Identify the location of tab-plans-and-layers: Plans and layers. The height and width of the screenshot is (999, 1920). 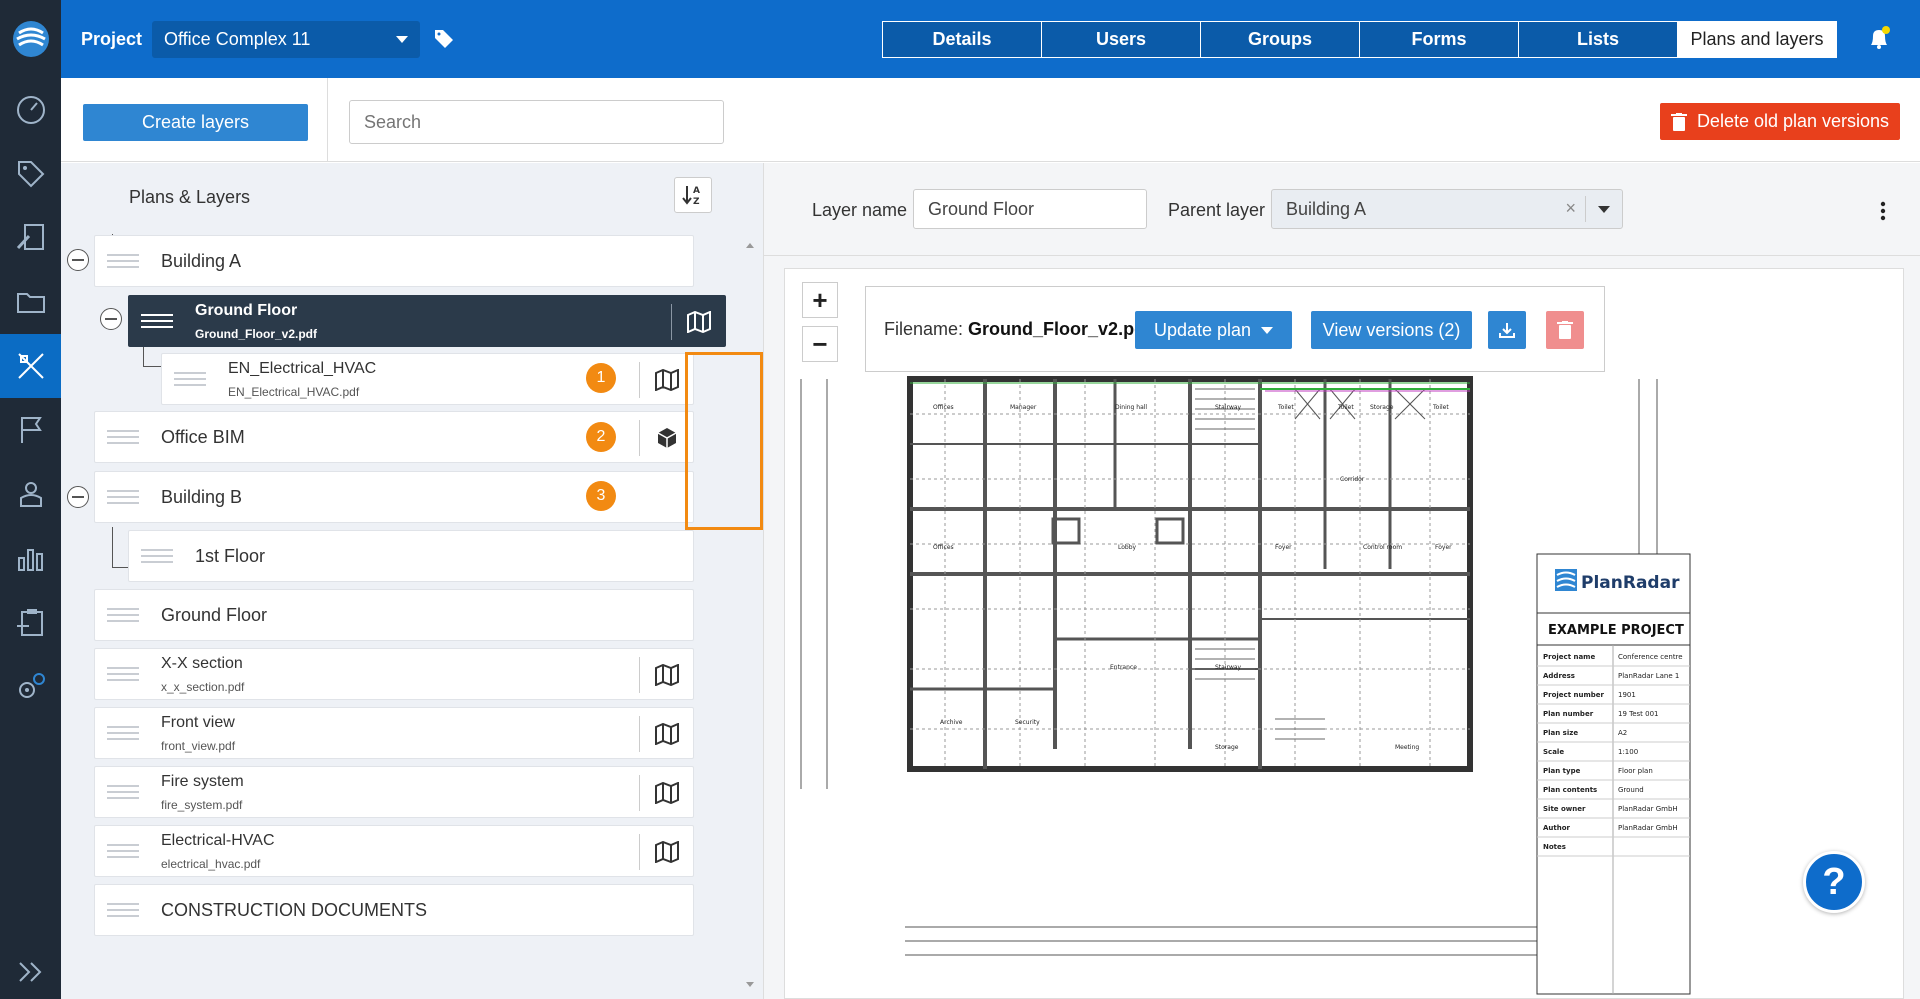
(1757, 39).